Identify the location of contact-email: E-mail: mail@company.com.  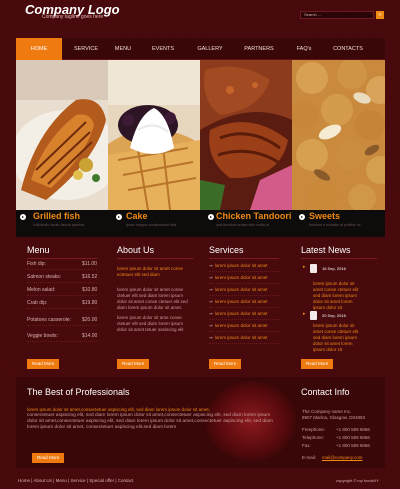
(332, 457).